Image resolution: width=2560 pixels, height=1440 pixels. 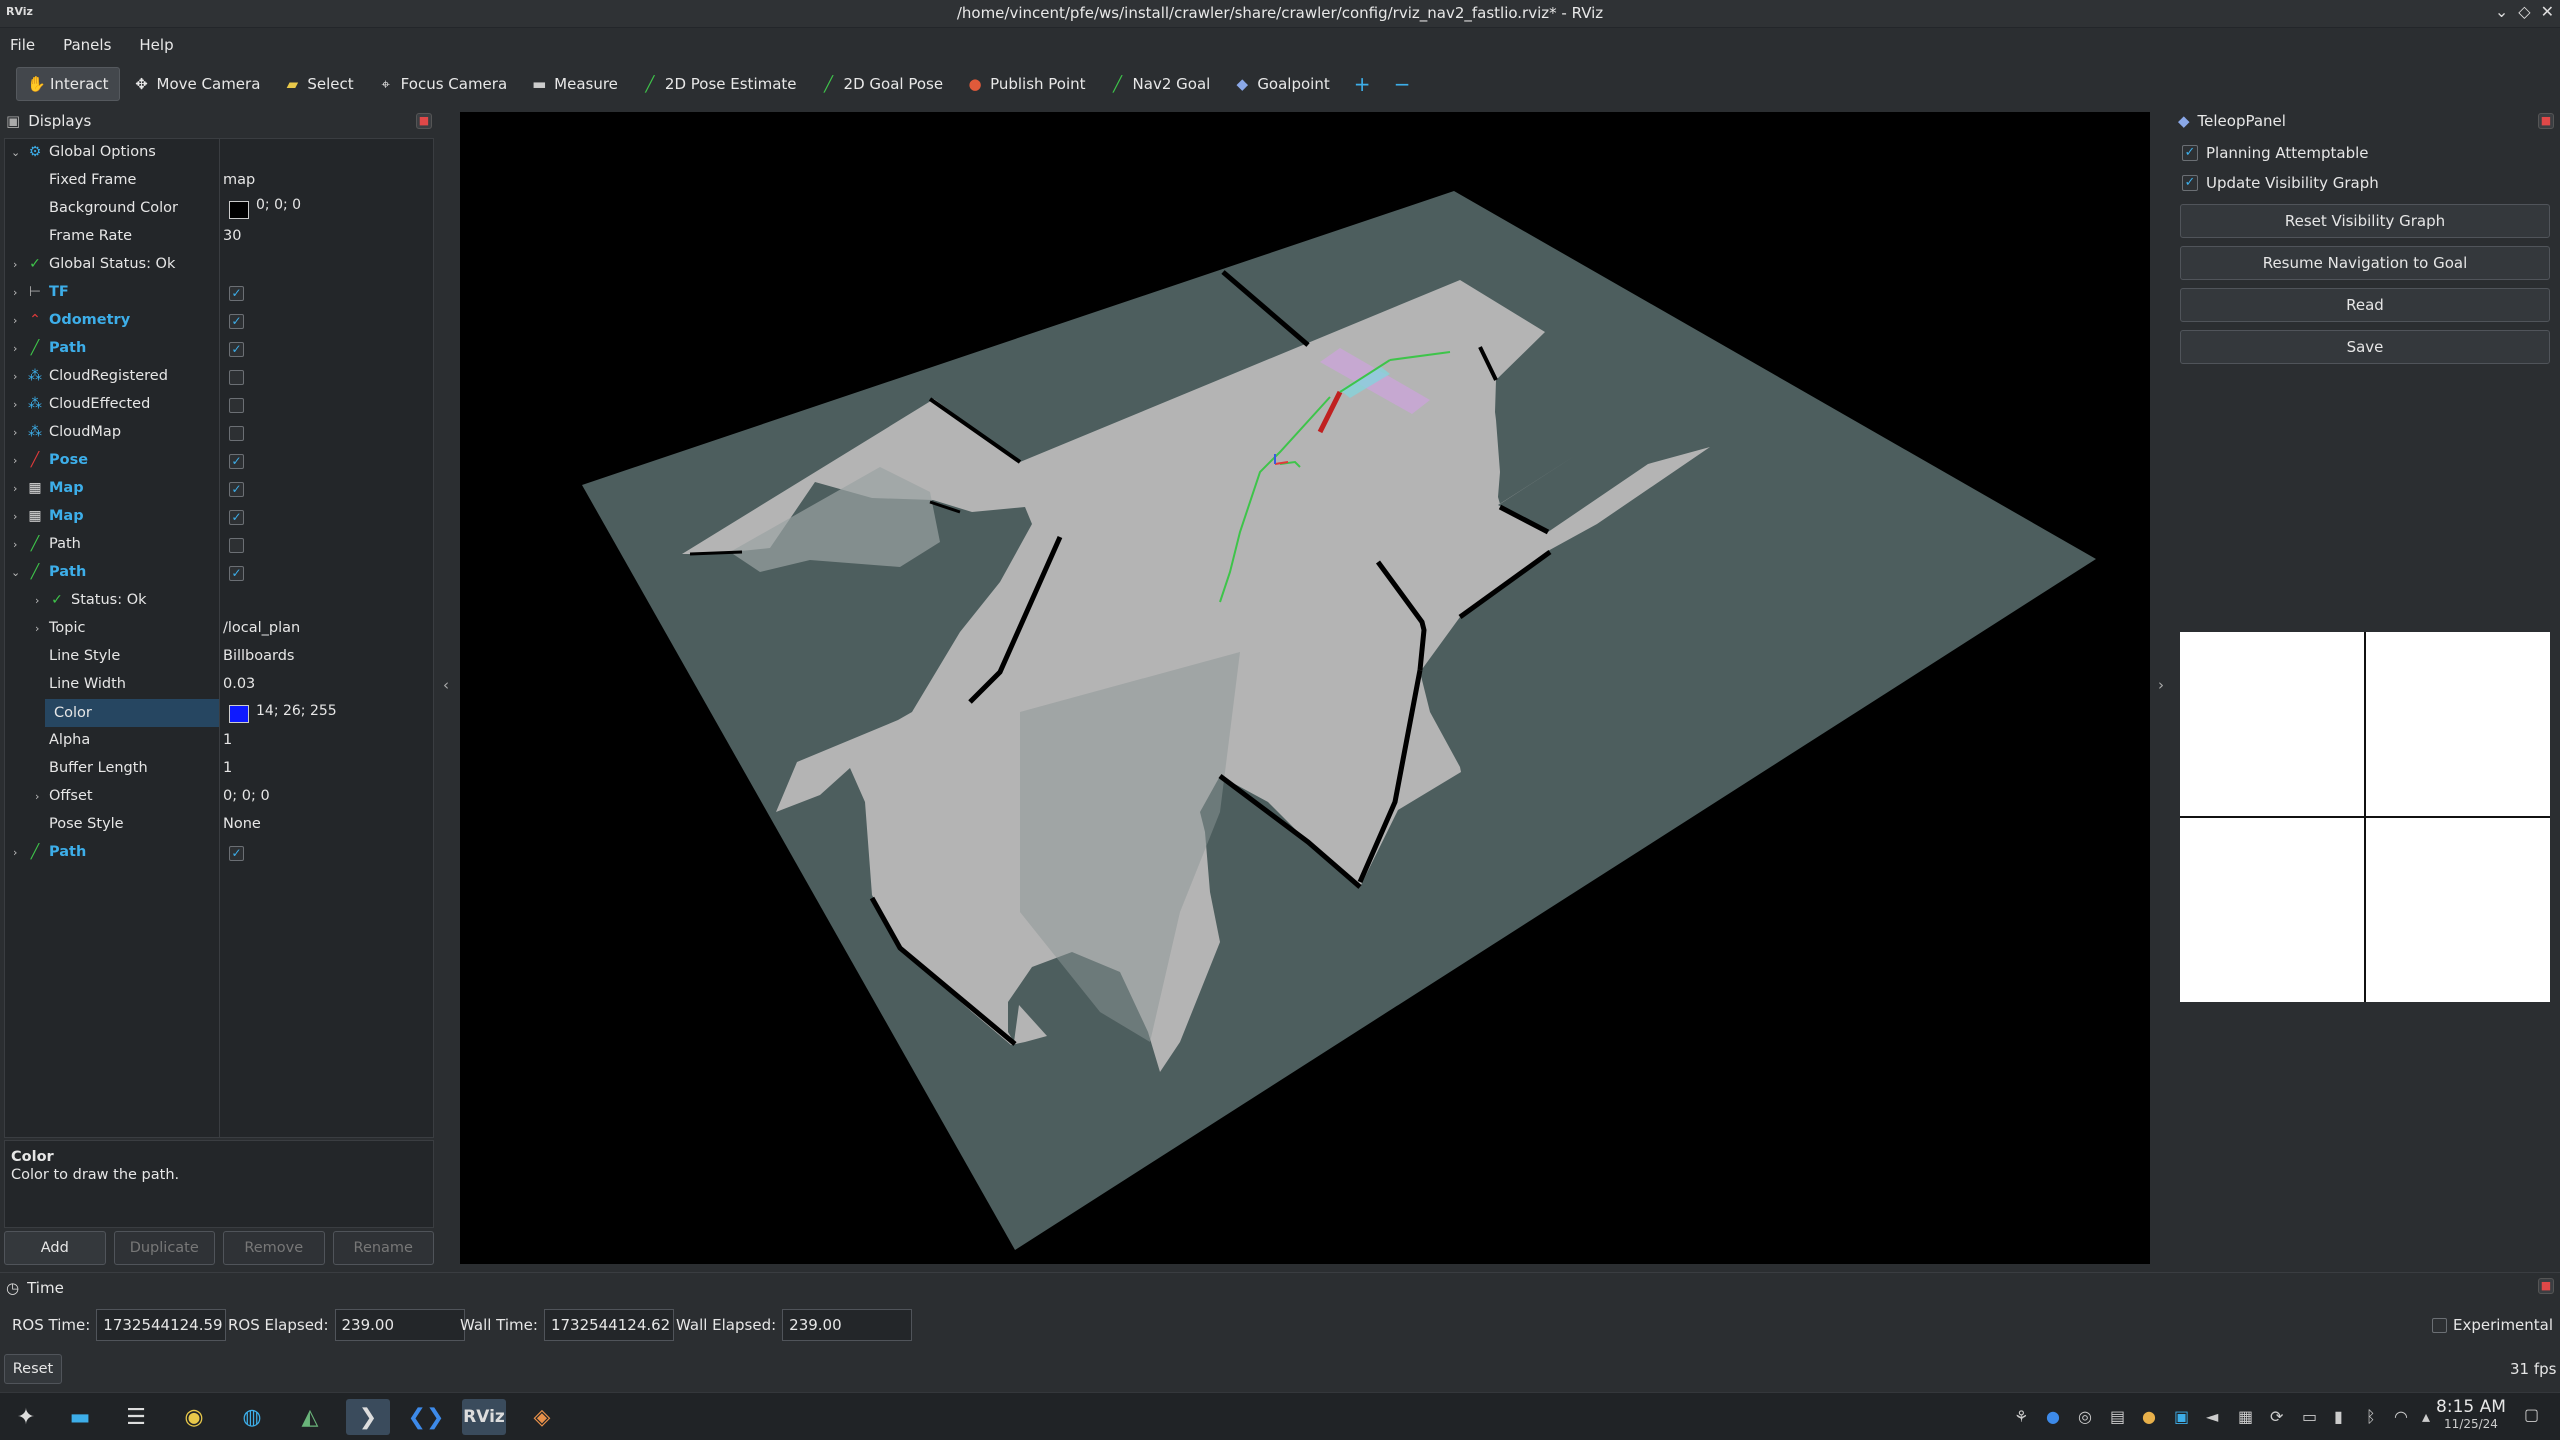 I want to click on tool-2d-goal-pose: ╱ 2D Goal Pose, so click(x=882, y=84).